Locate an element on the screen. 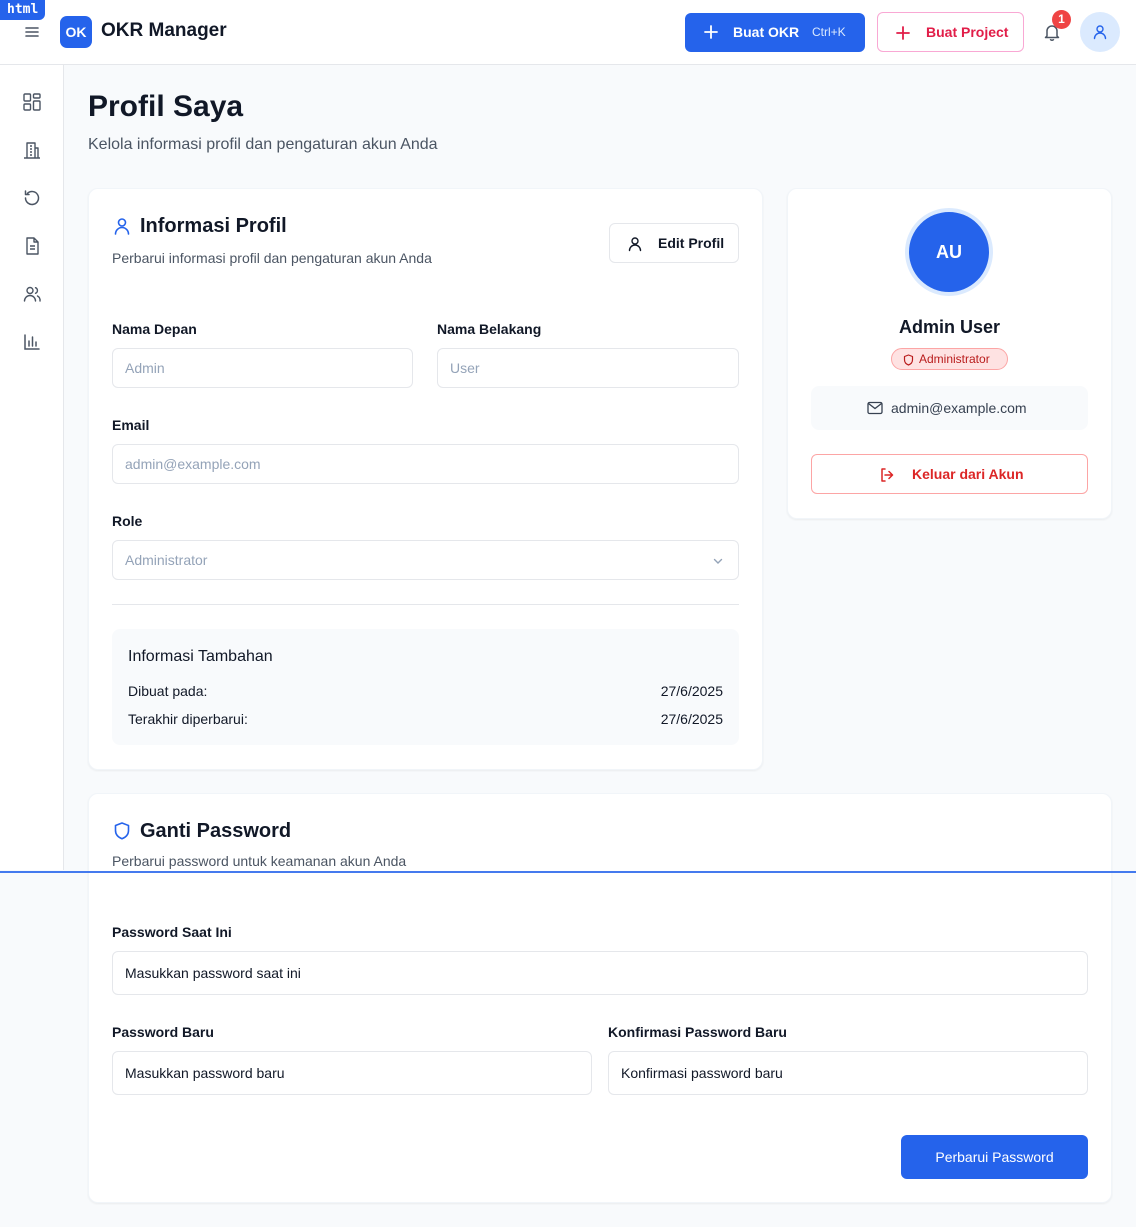 The width and height of the screenshot is (1136, 1227). html-tag: html is located at coordinates (23, 10).